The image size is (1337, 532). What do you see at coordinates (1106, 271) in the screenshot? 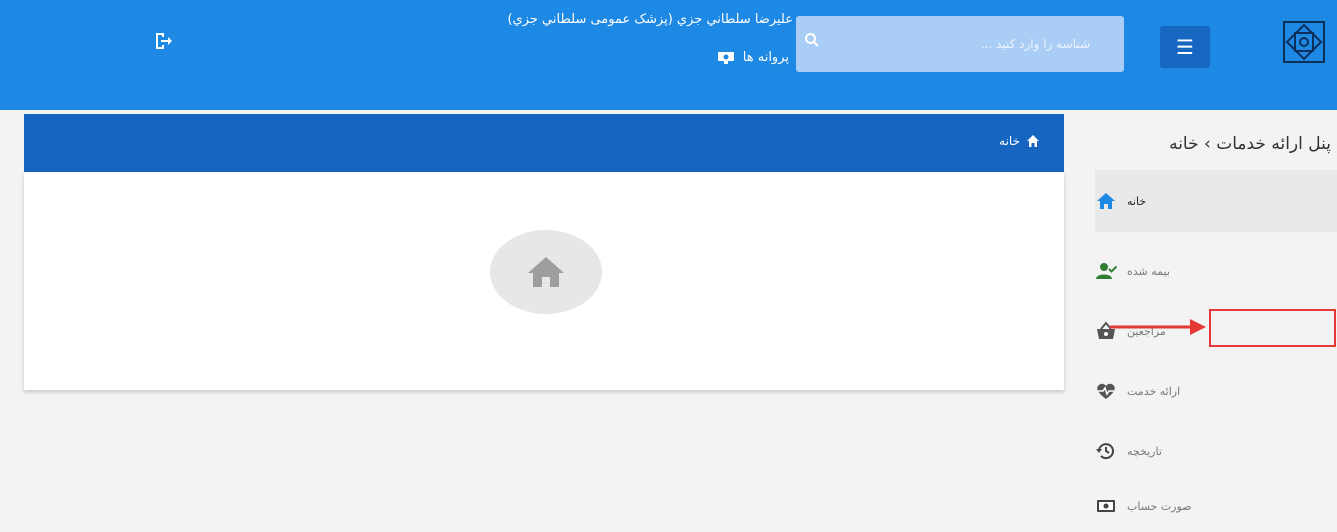
I see `person-check-icon` at bounding box center [1106, 271].